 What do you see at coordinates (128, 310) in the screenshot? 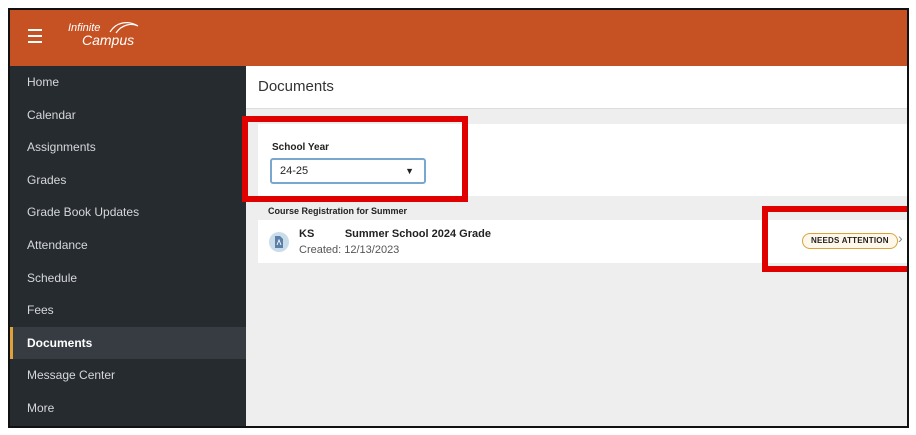
I see `sidebar-item-fees: Fees` at bounding box center [128, 310].